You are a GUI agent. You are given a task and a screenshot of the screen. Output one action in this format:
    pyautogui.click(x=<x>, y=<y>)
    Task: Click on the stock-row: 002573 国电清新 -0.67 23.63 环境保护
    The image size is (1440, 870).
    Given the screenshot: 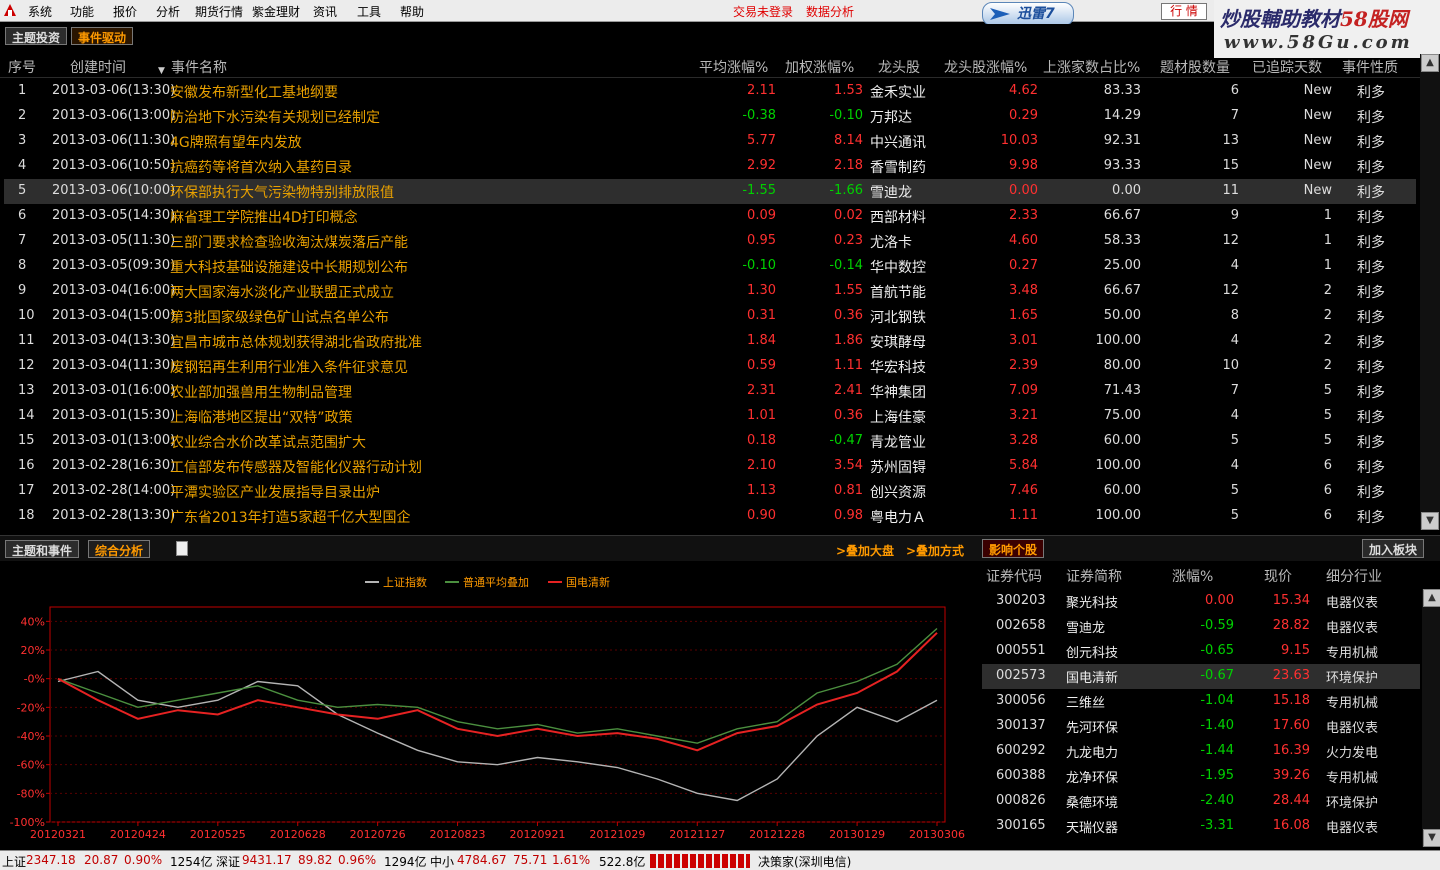 What is the action you would take?
    pyautogui.click(x=1201, y=676)
    